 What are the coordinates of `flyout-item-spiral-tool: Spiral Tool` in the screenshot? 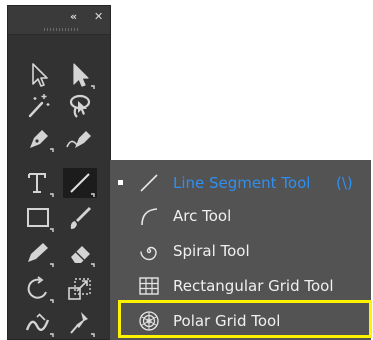 It's located at (241, 251).